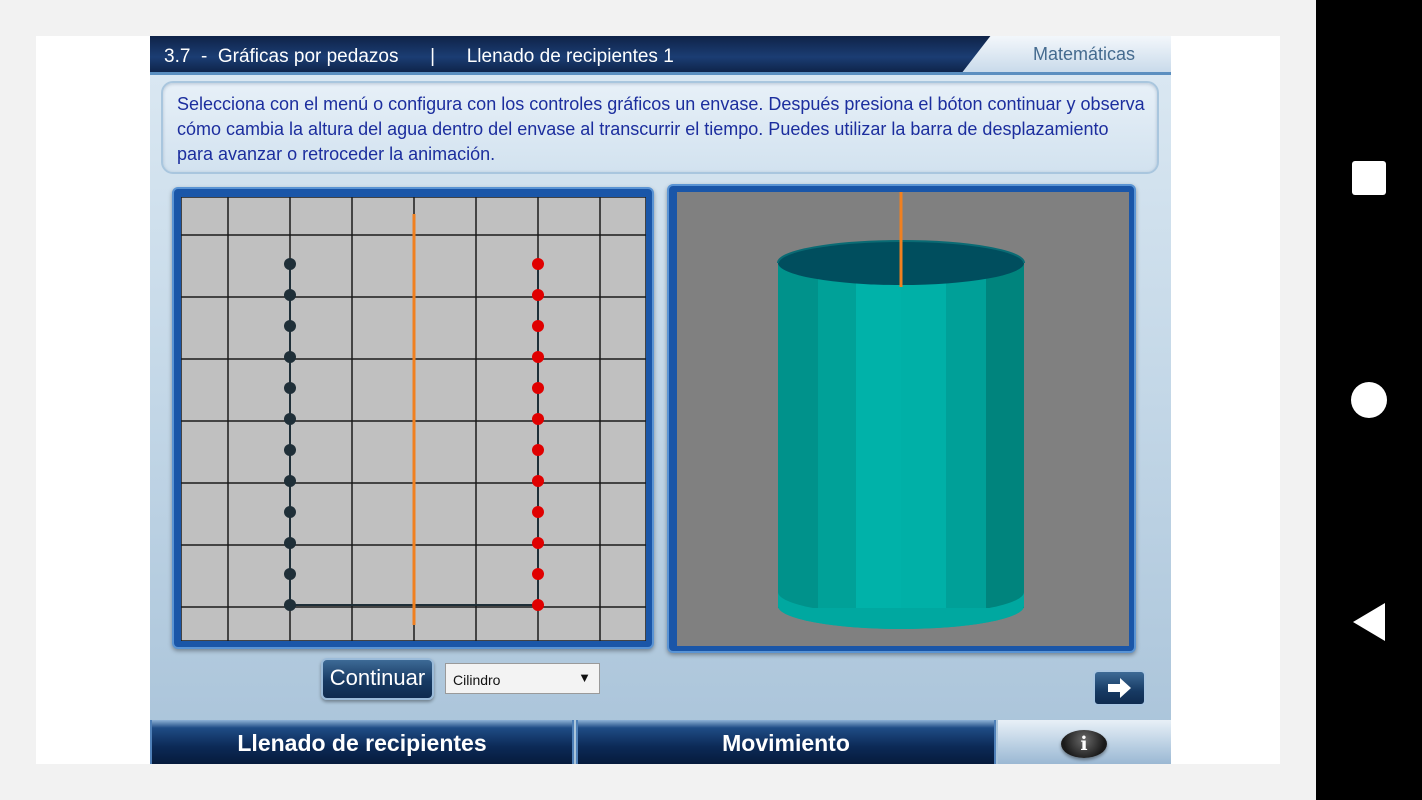 The height and width of the screenshot is (800, 1422). Describe the element at coordinates (1369, 178) in the screenshot. I see `recents-square-icon` at that location.